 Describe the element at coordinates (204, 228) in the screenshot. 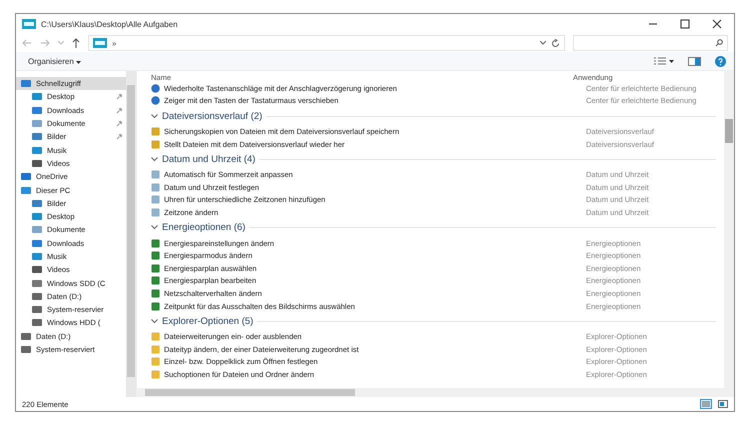

I see `group-header: Energieoptionen (6)` at that location.